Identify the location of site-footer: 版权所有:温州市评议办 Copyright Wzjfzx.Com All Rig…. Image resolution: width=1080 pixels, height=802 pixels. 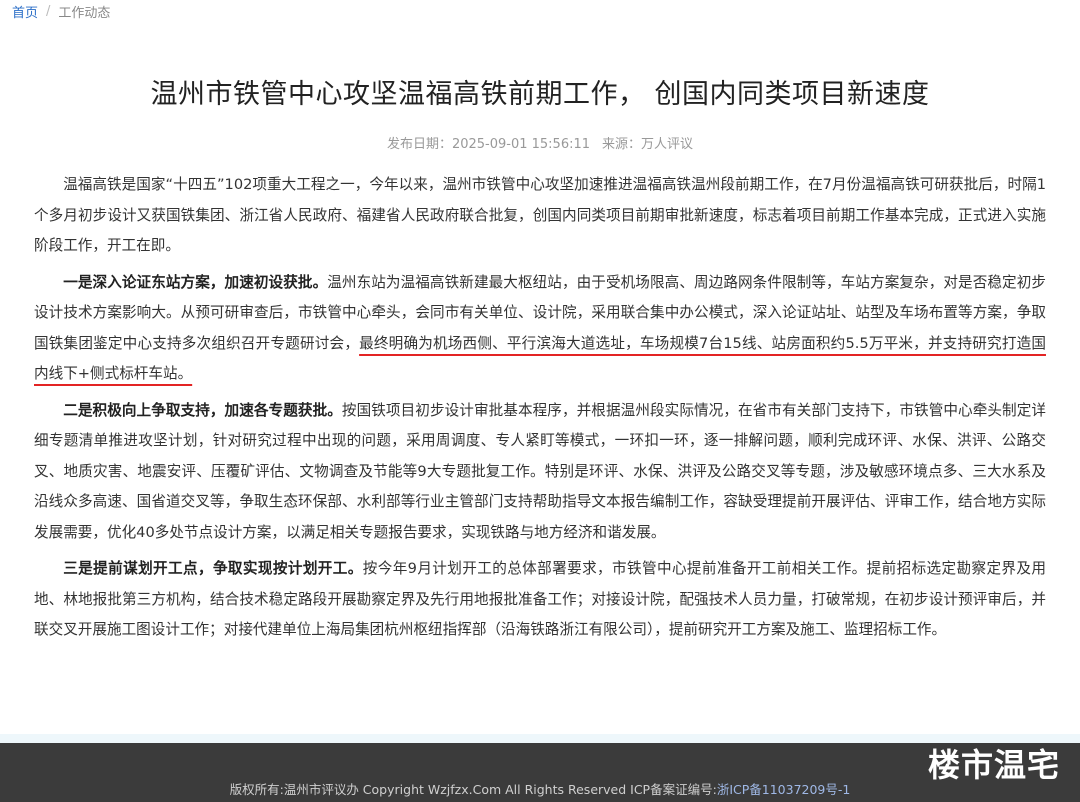
(540, 772).